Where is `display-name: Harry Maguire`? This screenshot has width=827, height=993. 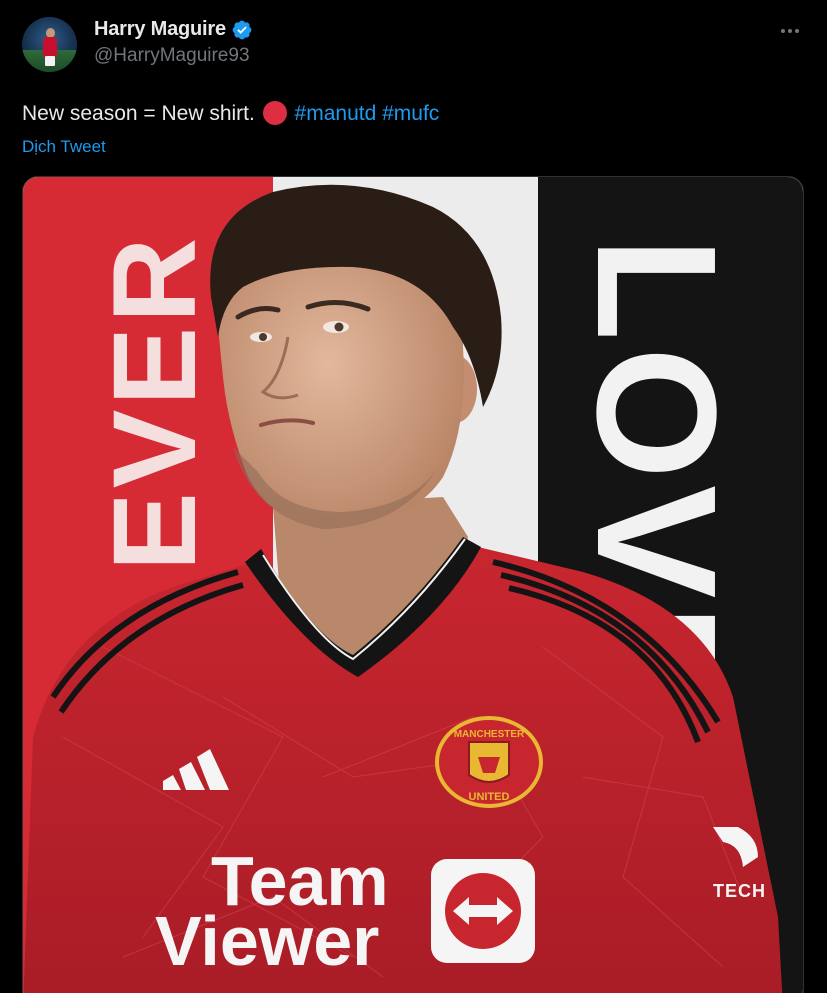
display-name: Harry Maguire is located at coordinates (160, 29).